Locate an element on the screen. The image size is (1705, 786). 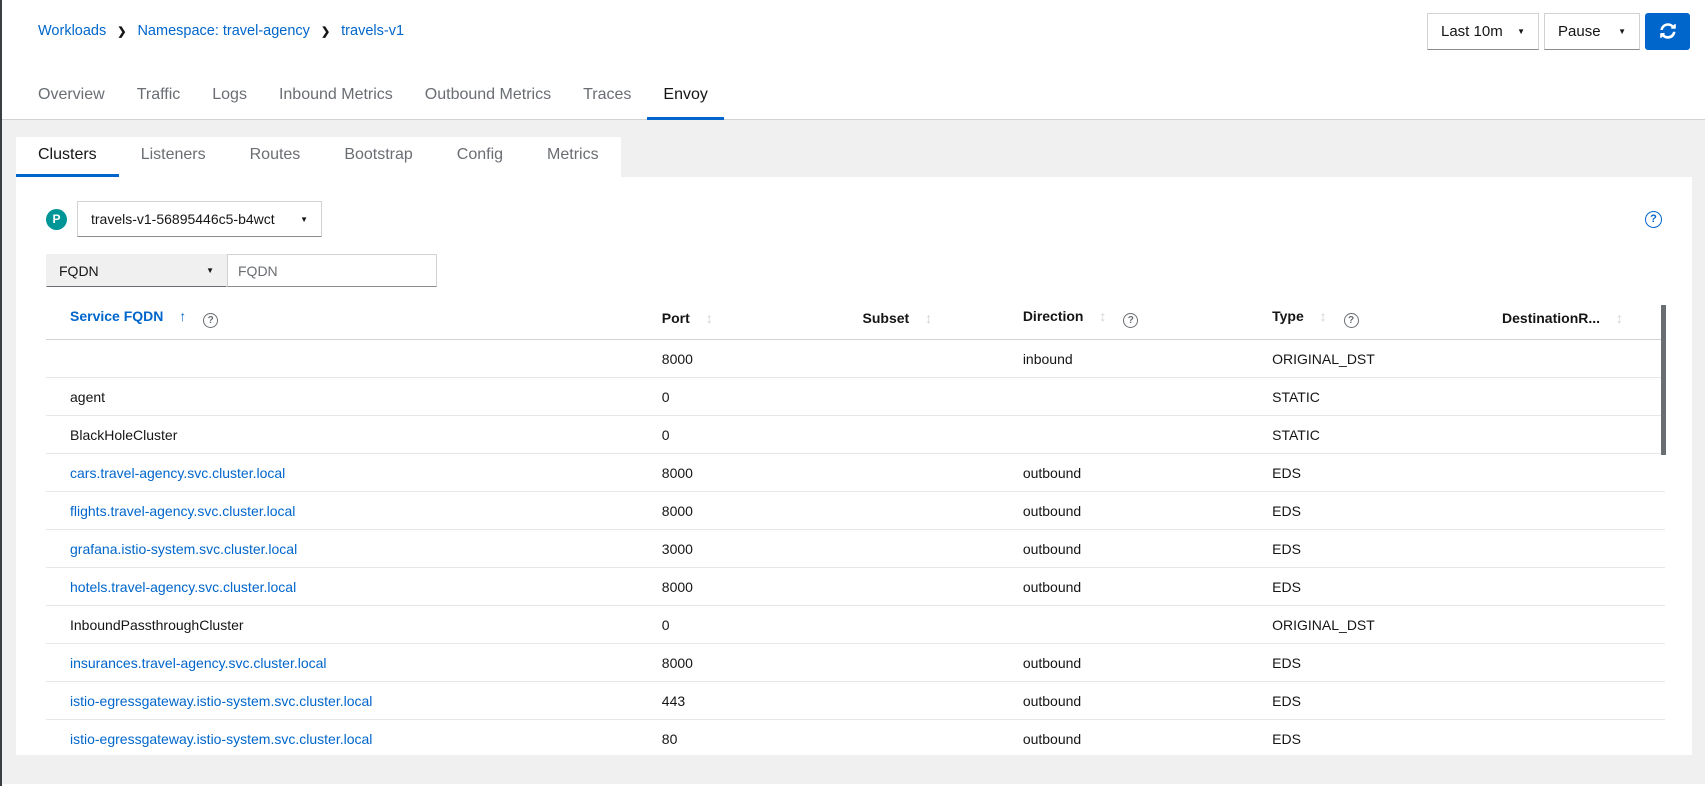
breadcrumb-namespace: Namespace: travel-agency is located at coordinates (223, 31).